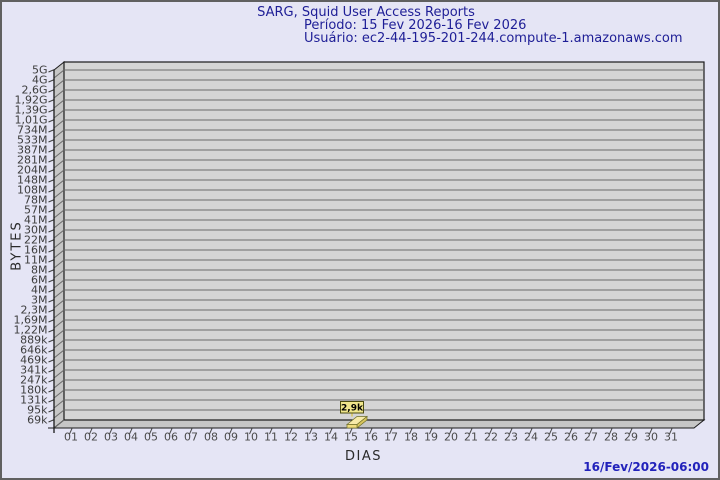  What do you see at coordinates (331, 437) in the screenshot?
I see `x-tick-label: 14` at bounding box center [331, 437].